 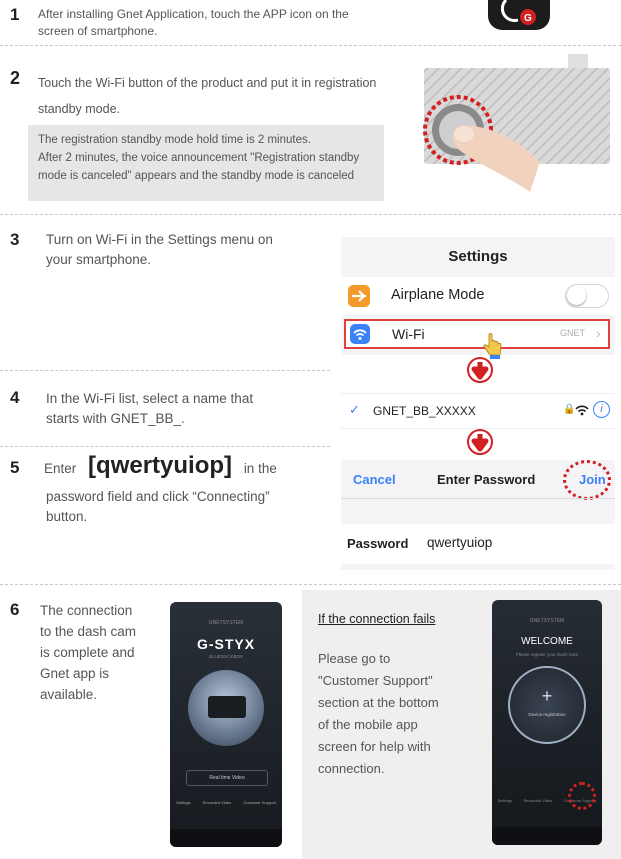 What do you see at coordinates (587, 296) in the screenshot?
I see `airplane-toggle` at bounding box center [587, 296].